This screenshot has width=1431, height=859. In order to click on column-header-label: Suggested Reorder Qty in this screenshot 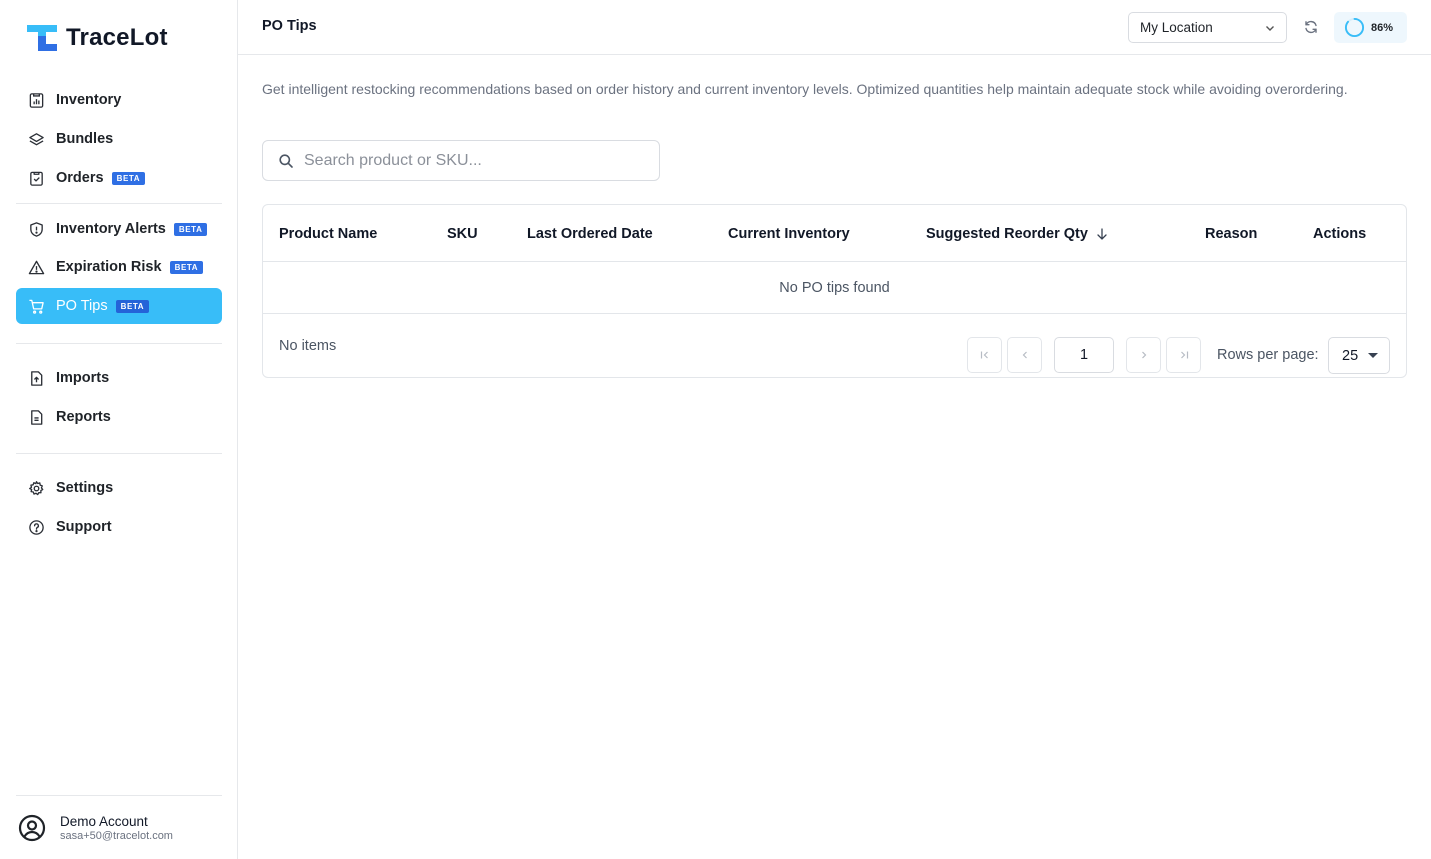, I will do `click(1007, 234)`.